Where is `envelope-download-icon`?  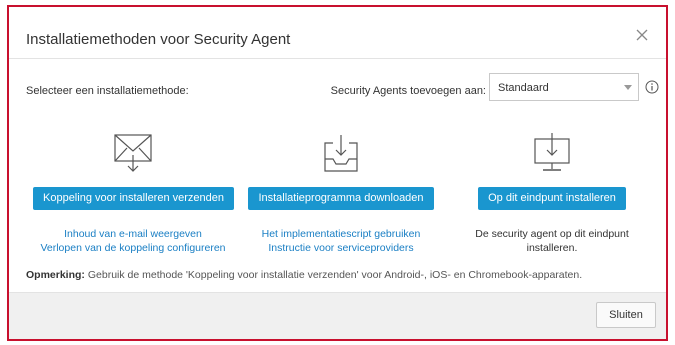
envelope-download-icon is located at coordinates (133, 153).